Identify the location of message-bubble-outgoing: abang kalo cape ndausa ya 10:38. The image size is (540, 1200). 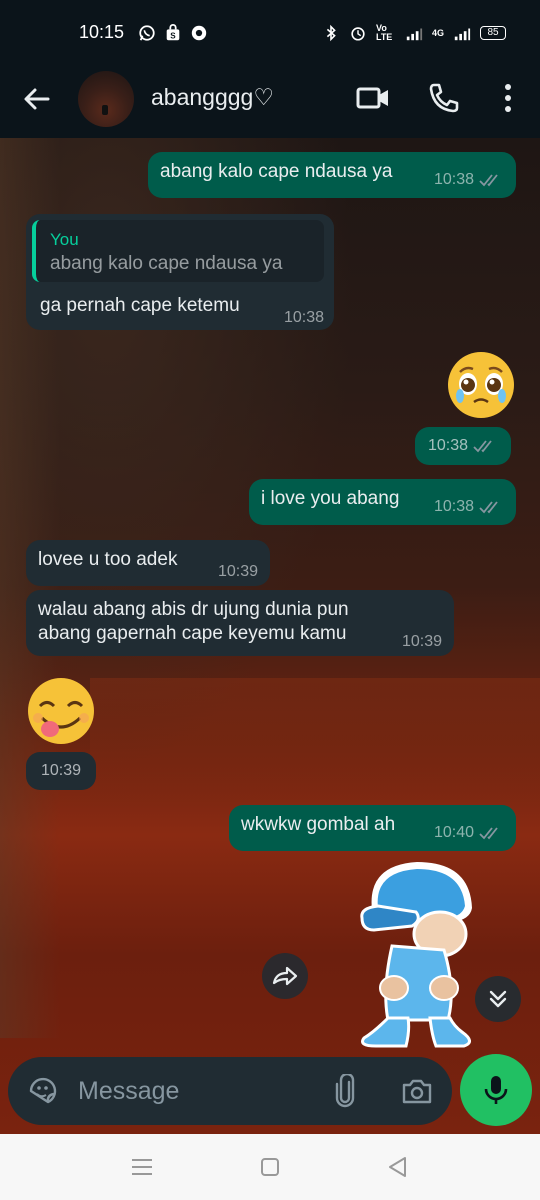
(332, 175).